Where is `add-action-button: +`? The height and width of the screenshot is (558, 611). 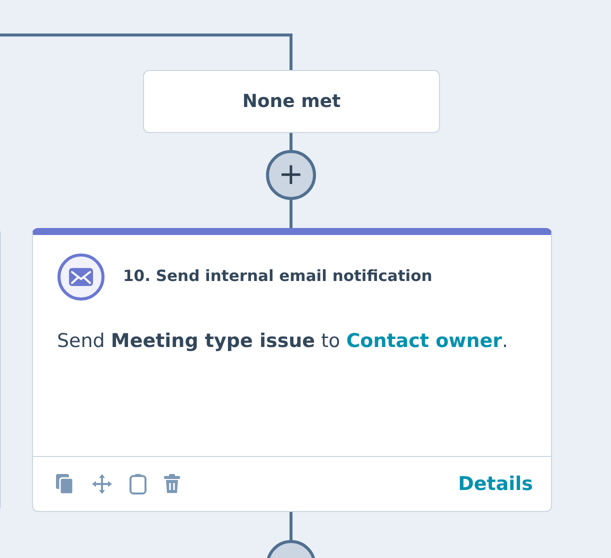
add-action-button: + is located at coordinates (291, 175).